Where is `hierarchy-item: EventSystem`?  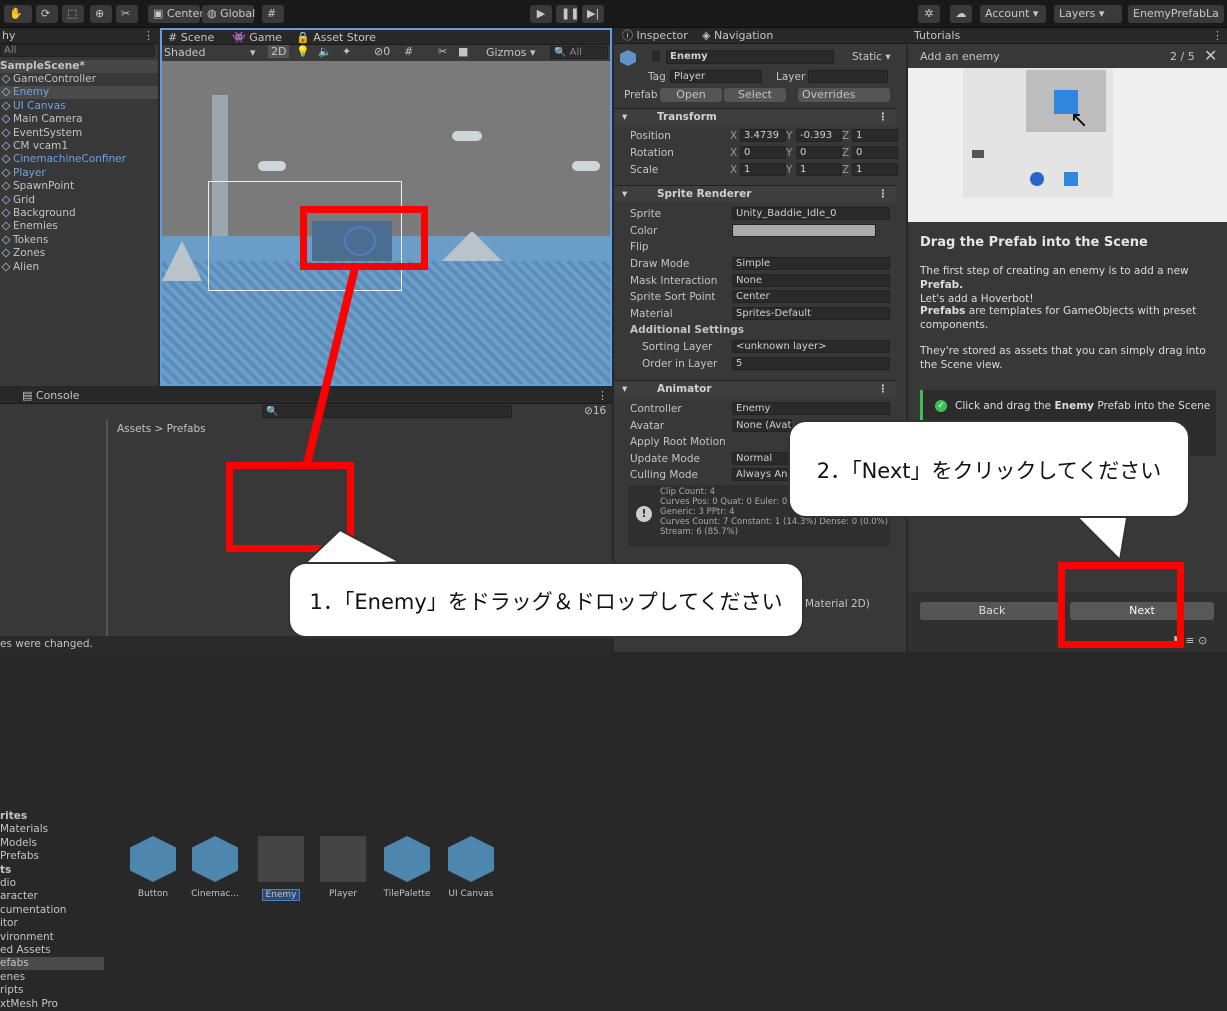 hierarchy-item: EventSystem is located at coordinates (79, 133).